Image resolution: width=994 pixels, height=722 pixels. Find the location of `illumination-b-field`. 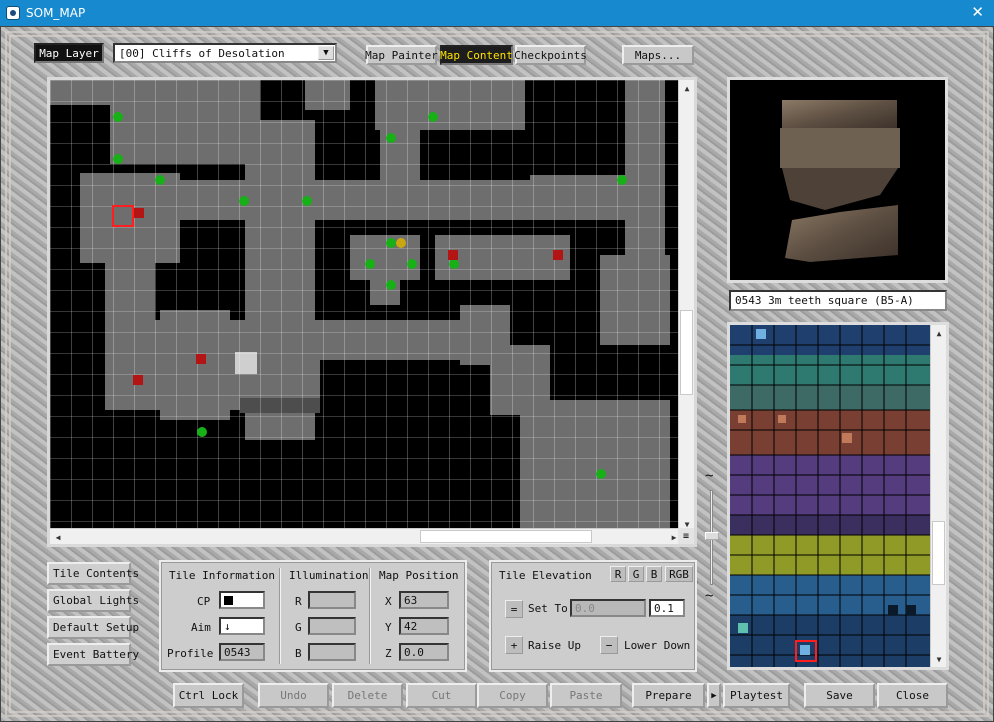

illumination-b-field is located at coordinates (332, 652).